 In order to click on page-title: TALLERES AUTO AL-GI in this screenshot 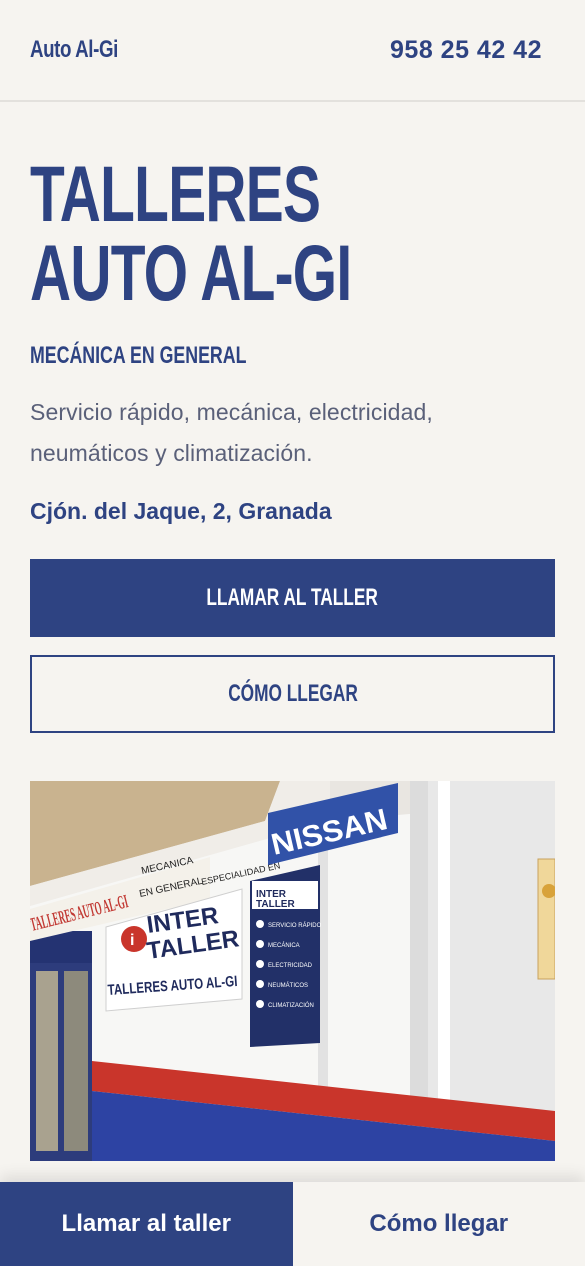, I will do `click(296, 233)`.